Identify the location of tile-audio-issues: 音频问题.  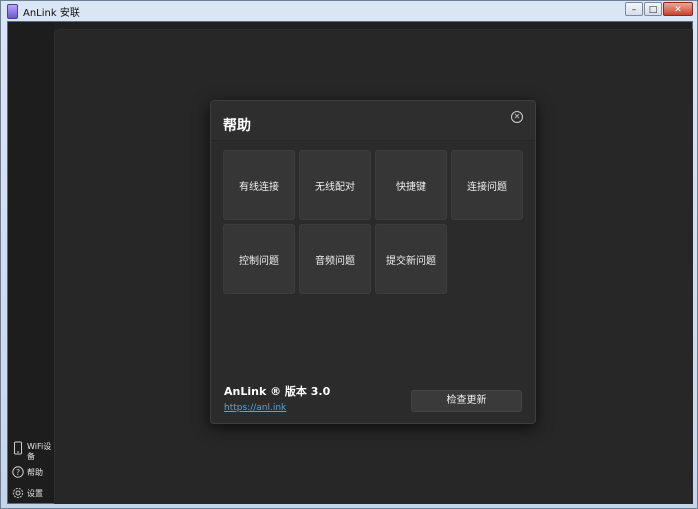
(335, 259).